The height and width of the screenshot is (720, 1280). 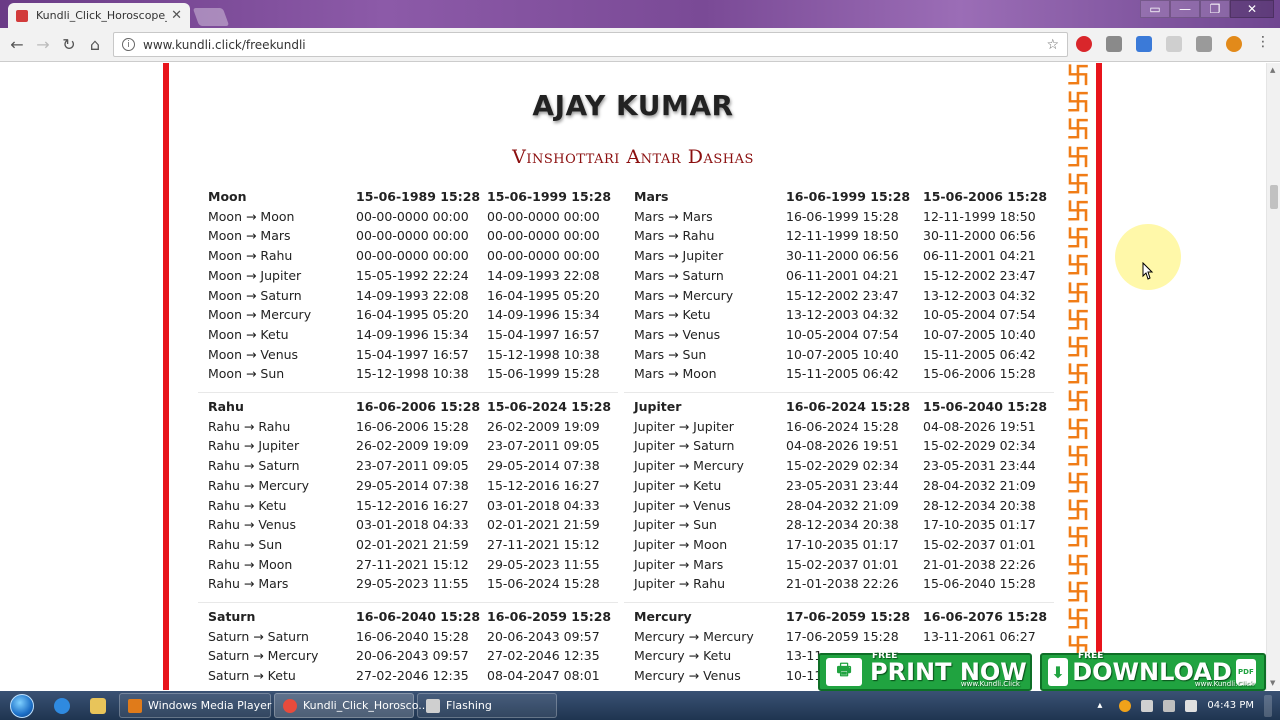 What do you see at coordinates (543, 426) in the screenshot?
I see `end-datetime: 26-02-2009 19:09` at bounding box center [543, 426].